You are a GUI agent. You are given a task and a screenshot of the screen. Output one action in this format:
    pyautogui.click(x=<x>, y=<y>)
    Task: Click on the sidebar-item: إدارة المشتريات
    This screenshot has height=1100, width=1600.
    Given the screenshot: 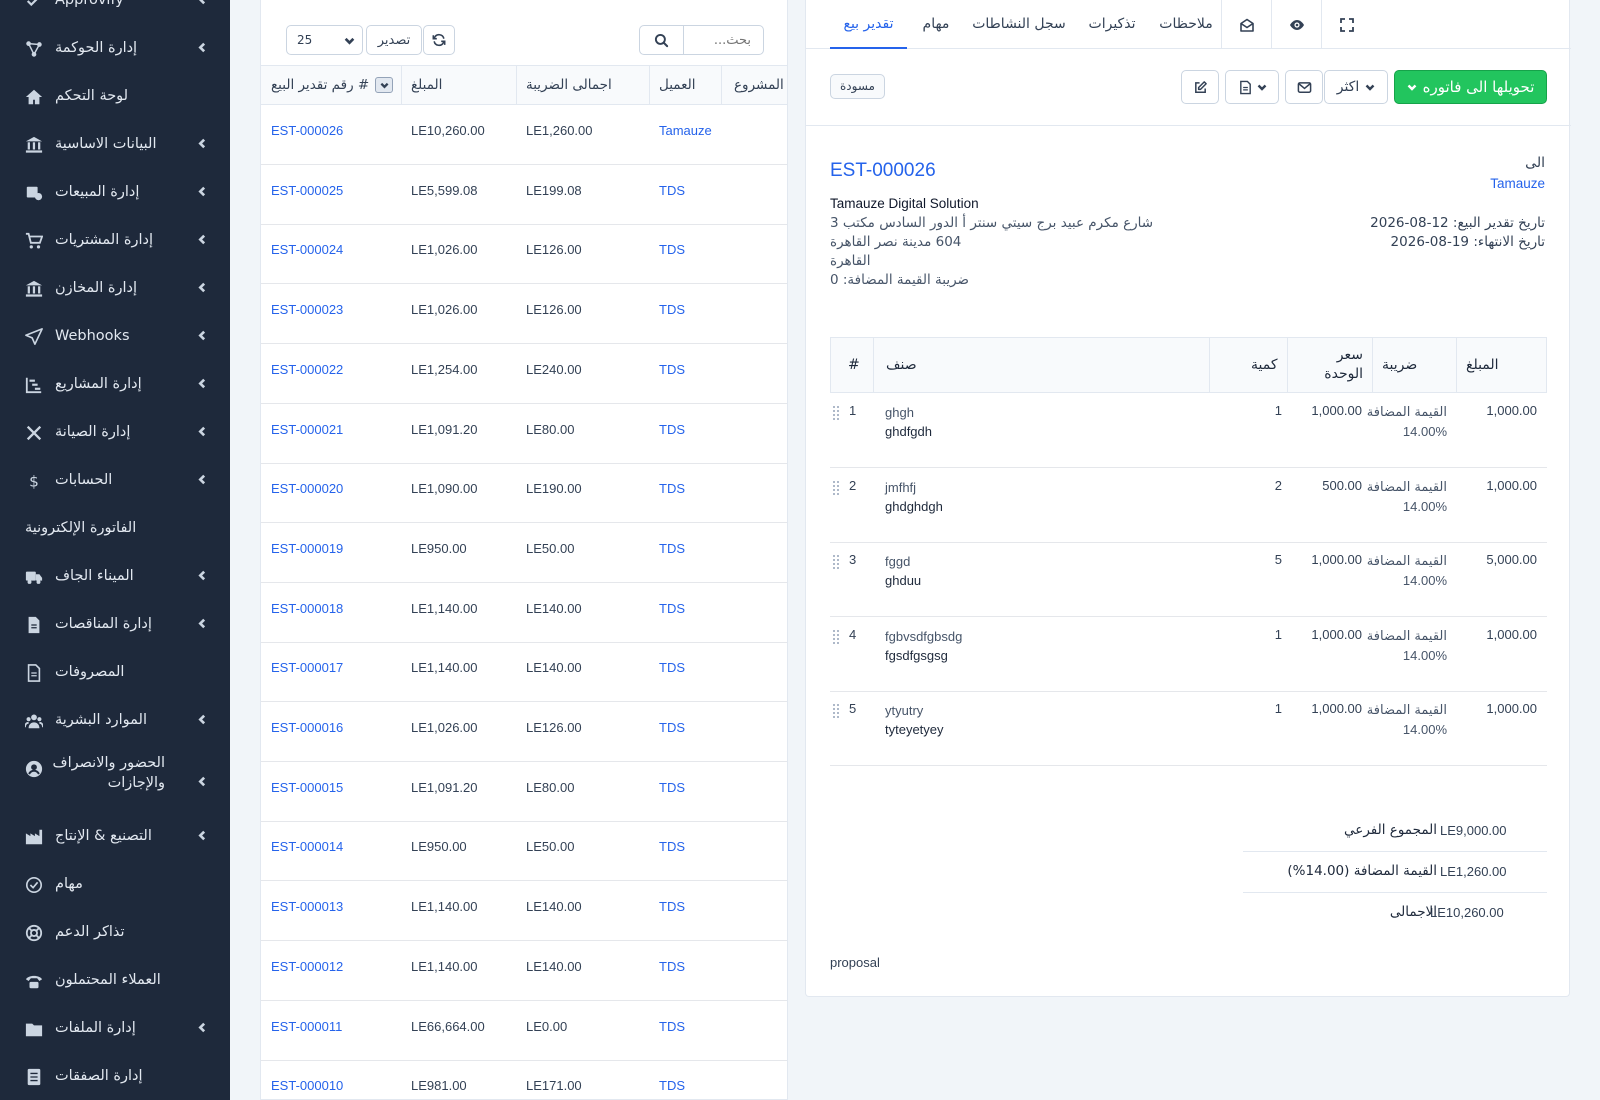 What is the action you would take?
    pyautogui.click(x=115, y=241)
    